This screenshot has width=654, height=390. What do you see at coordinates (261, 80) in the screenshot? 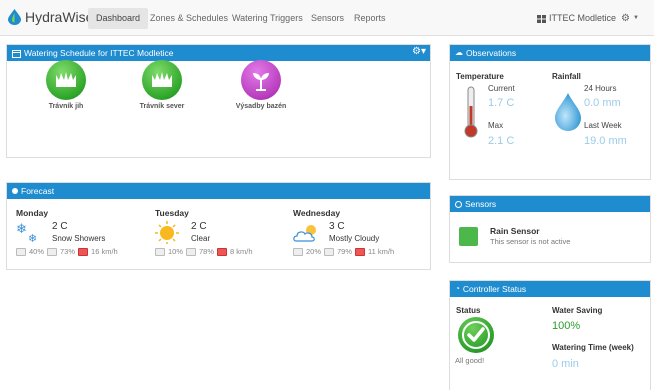
I see `plant-zone-icon` at bounding box center [261, 80].